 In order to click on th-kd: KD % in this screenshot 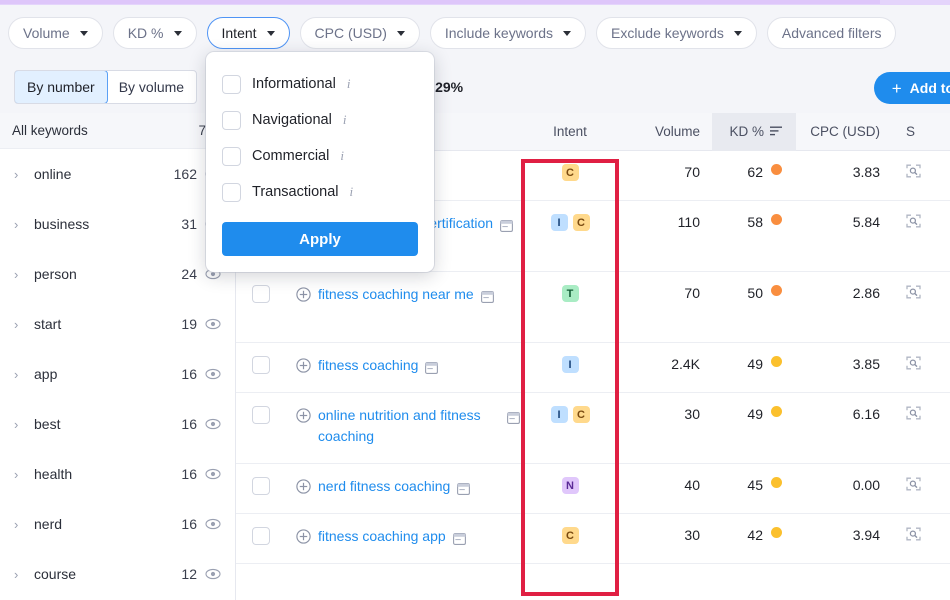, I will do `click(754, 132)`.